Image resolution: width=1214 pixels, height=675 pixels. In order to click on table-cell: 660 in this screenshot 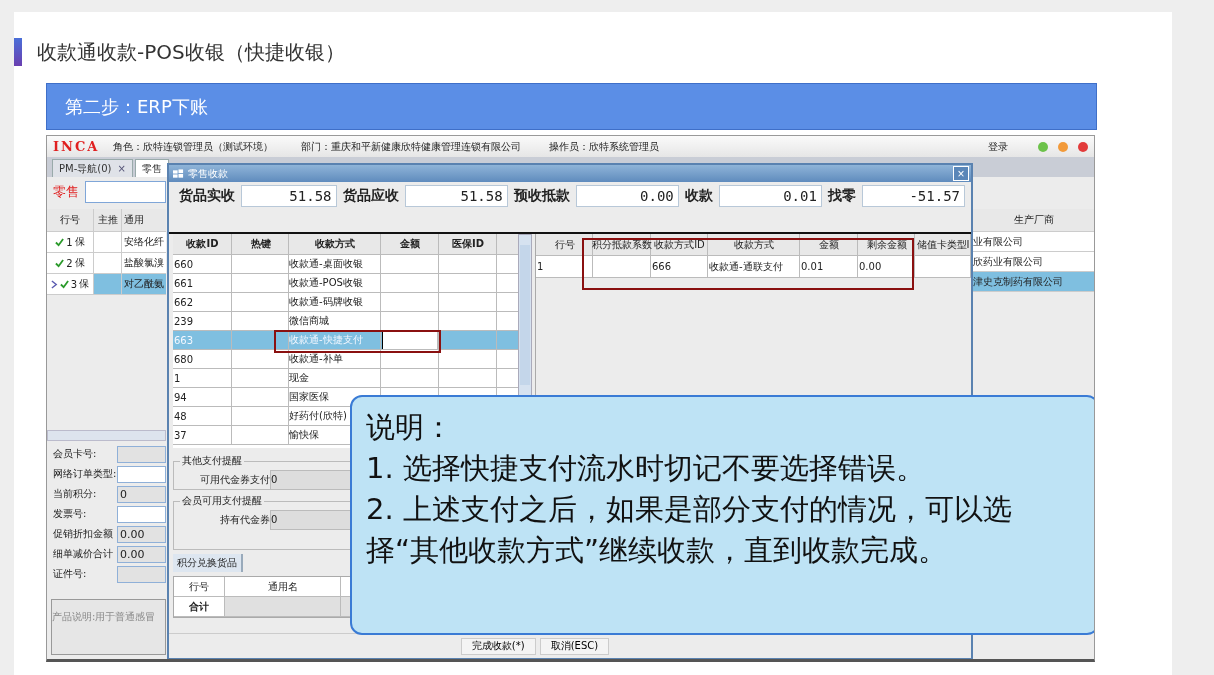, I will do `click(202, 264)`.